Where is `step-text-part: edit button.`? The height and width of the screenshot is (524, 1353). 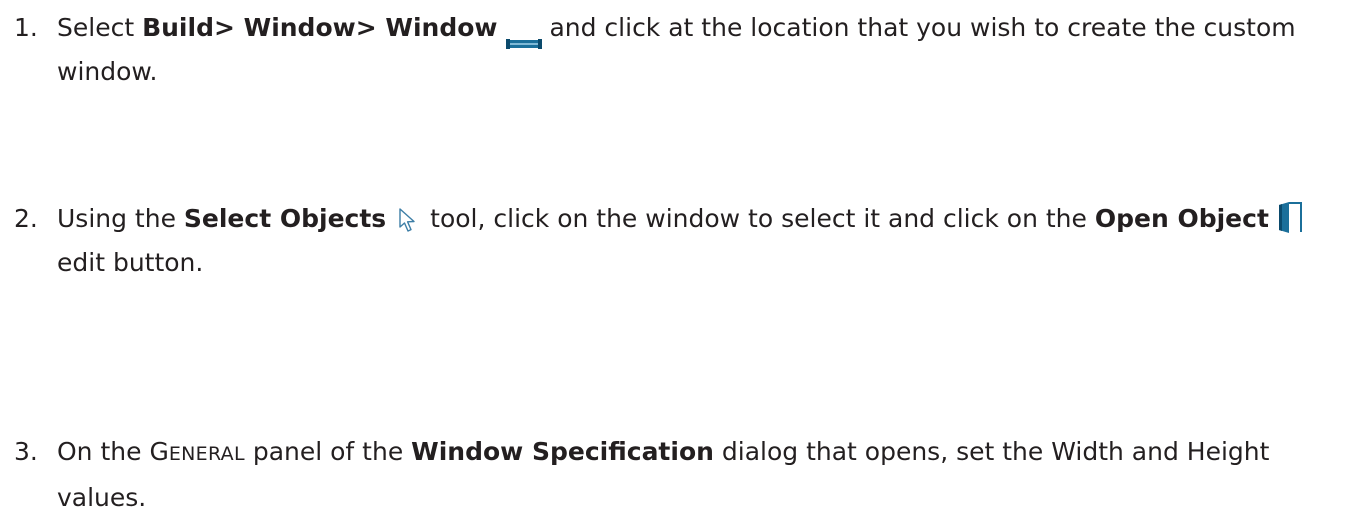 step-text-part: edit button. is located at coordinates (130, 262).